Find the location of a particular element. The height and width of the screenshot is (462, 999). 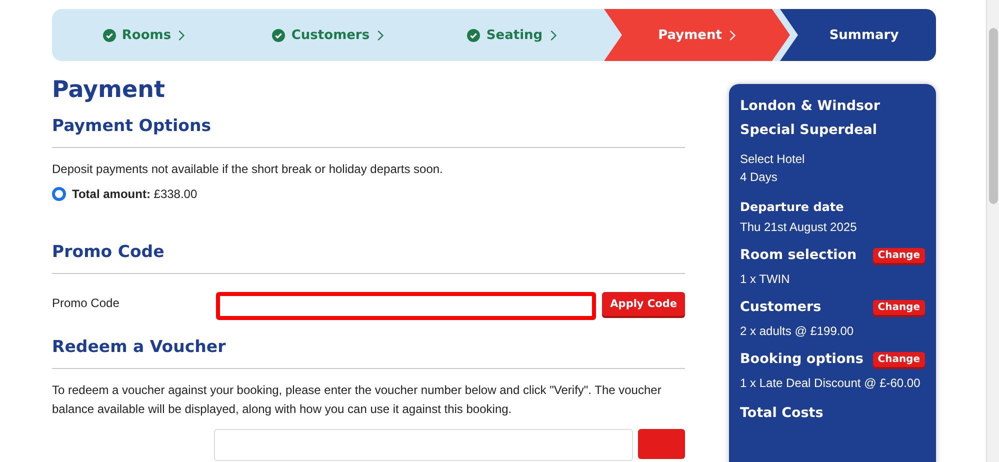

option-label: Total amount: £338.00 is located at coordinates (135, 194).